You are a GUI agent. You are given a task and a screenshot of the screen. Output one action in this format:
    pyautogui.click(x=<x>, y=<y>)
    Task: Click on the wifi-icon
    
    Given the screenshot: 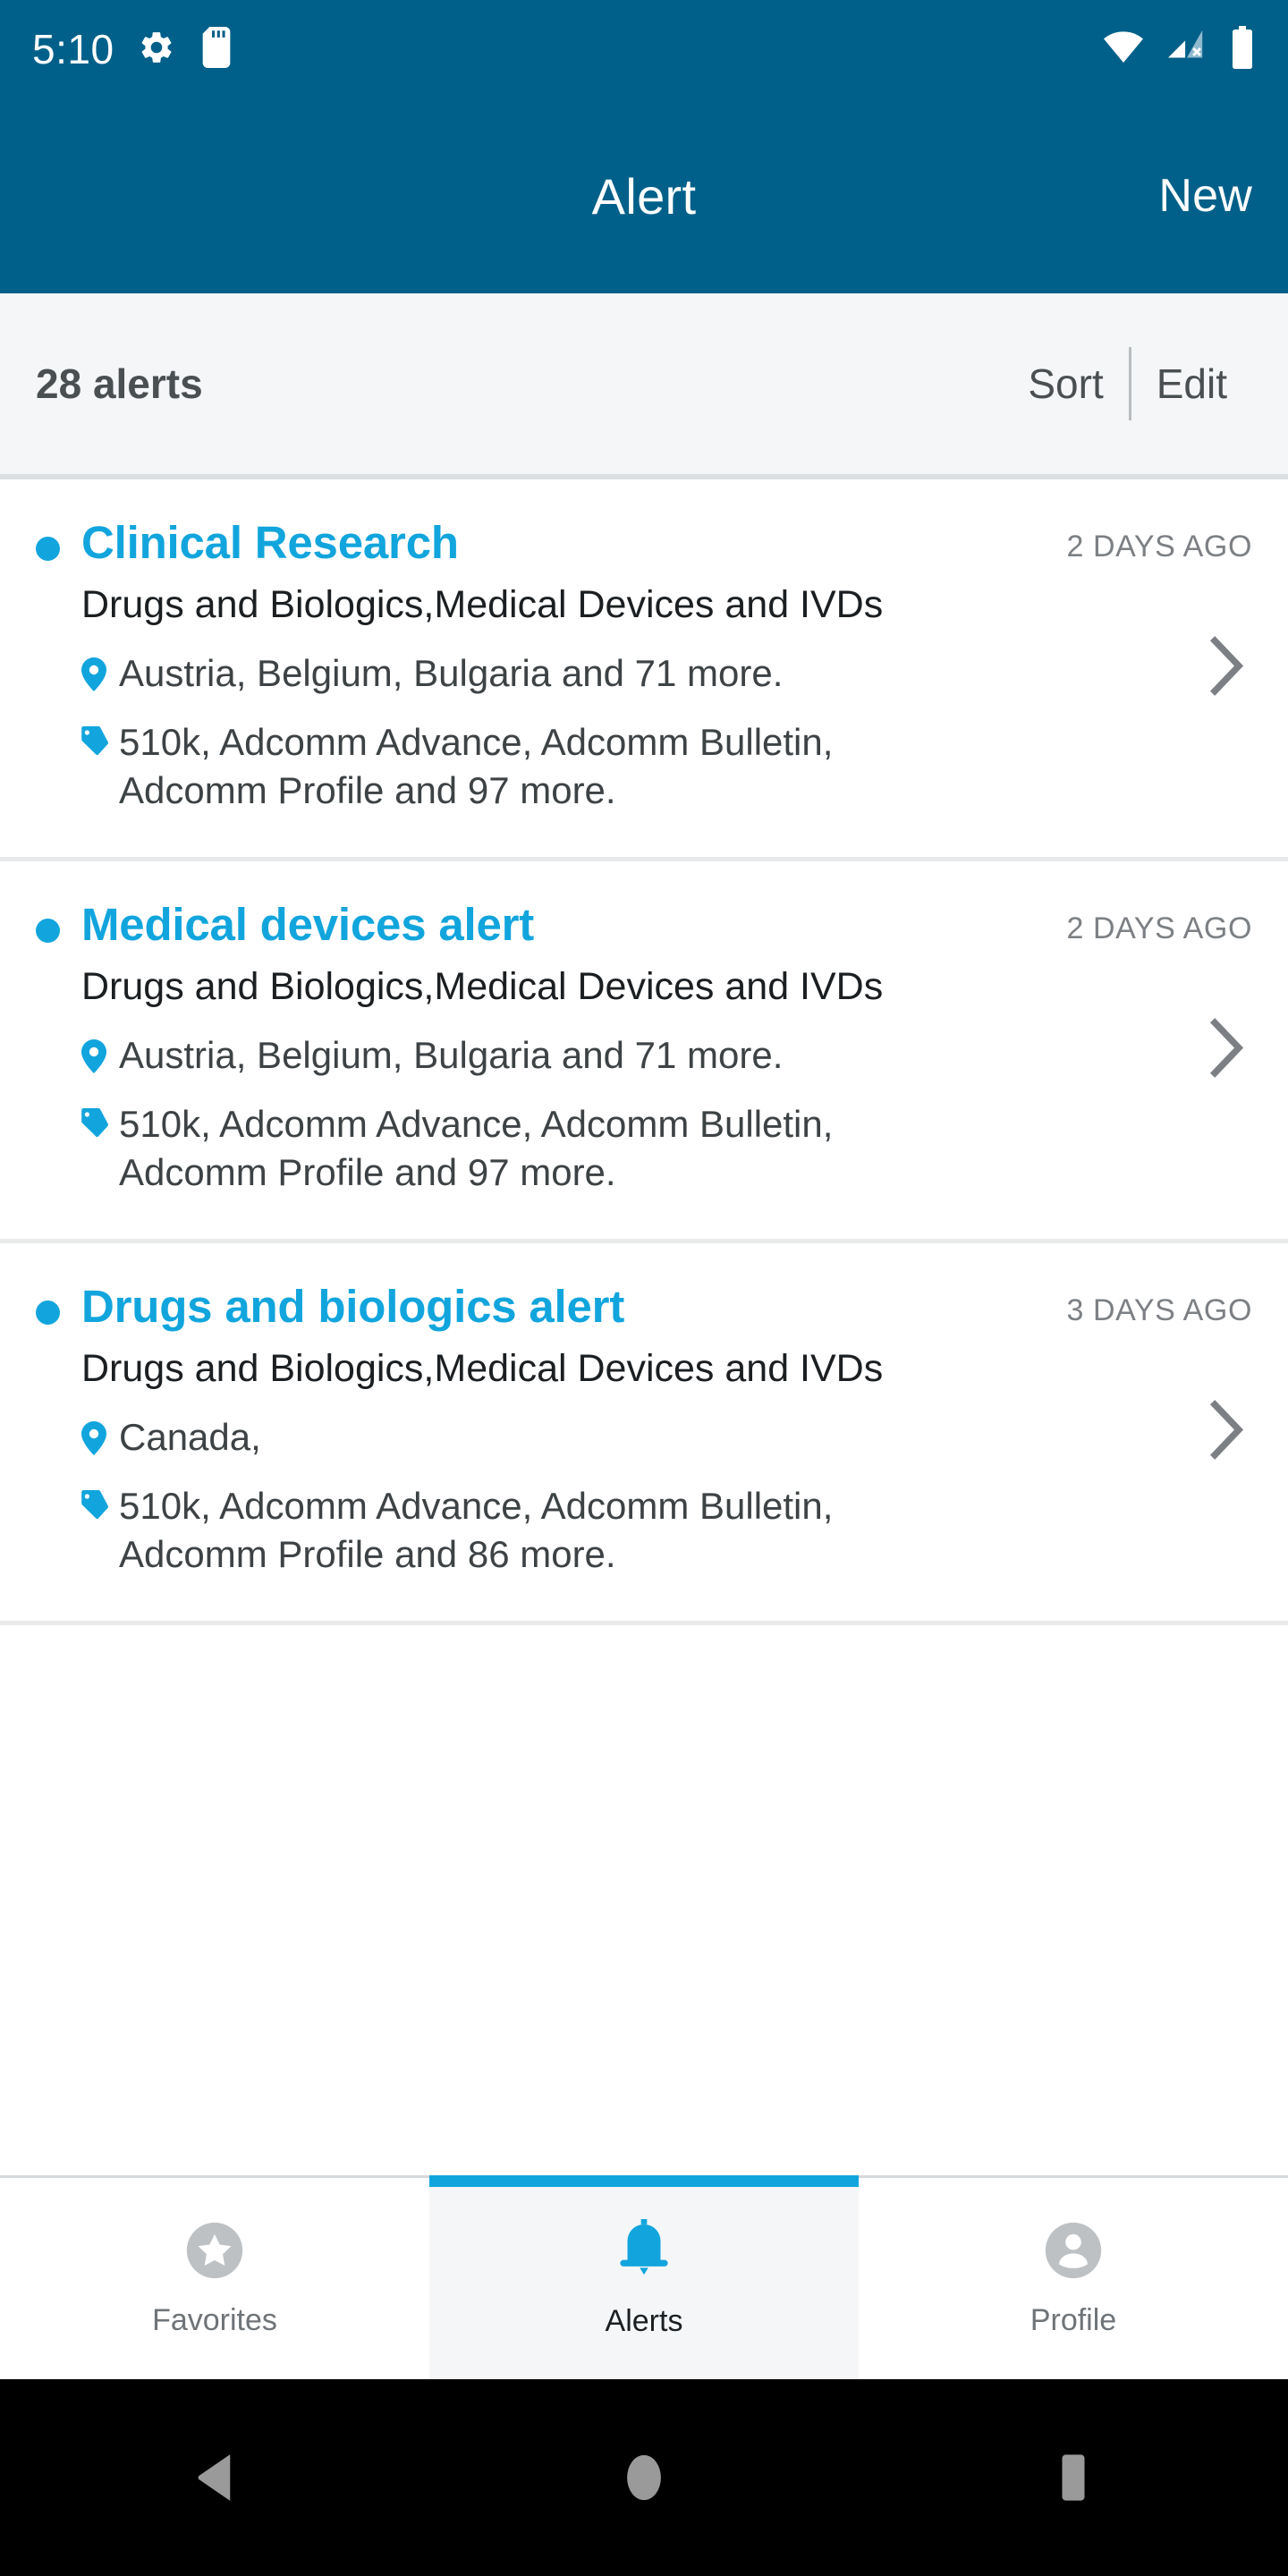 What is the action you would take?
    pyautogui.click(x=1123, y=50)
    